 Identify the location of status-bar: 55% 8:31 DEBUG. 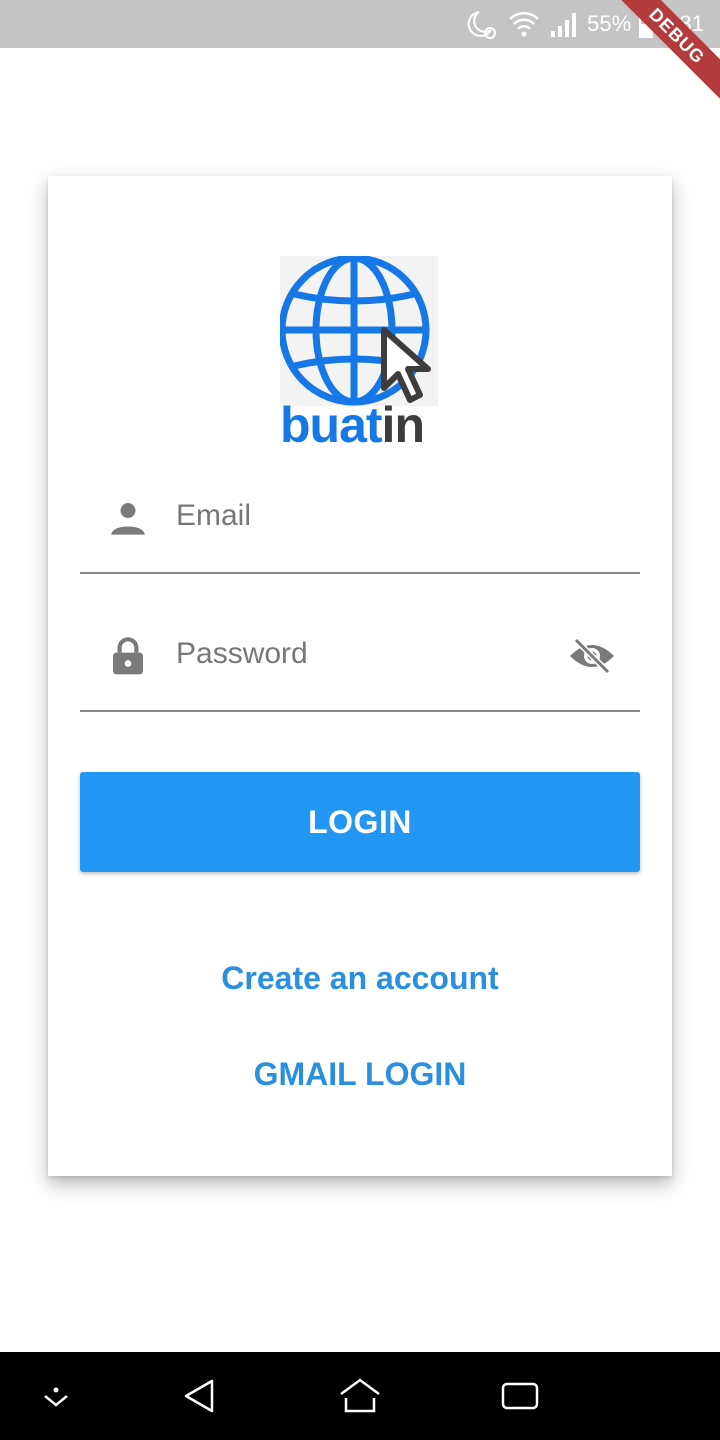
(360, 53).